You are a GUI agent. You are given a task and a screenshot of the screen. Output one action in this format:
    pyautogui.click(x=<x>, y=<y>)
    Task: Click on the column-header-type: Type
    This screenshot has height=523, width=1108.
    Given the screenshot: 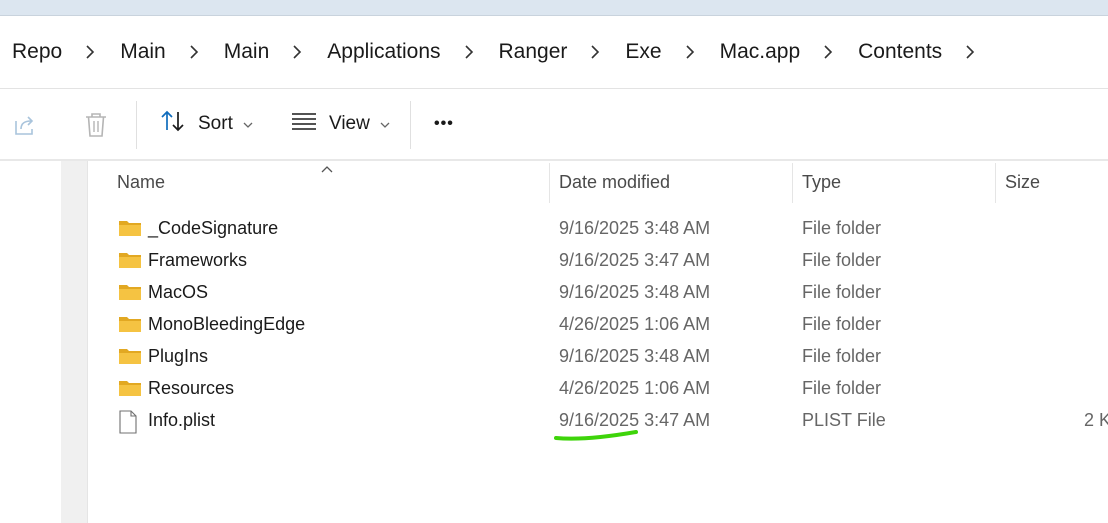 What is the action you would take?
    pyautogui.click(x=821, y=182)
    